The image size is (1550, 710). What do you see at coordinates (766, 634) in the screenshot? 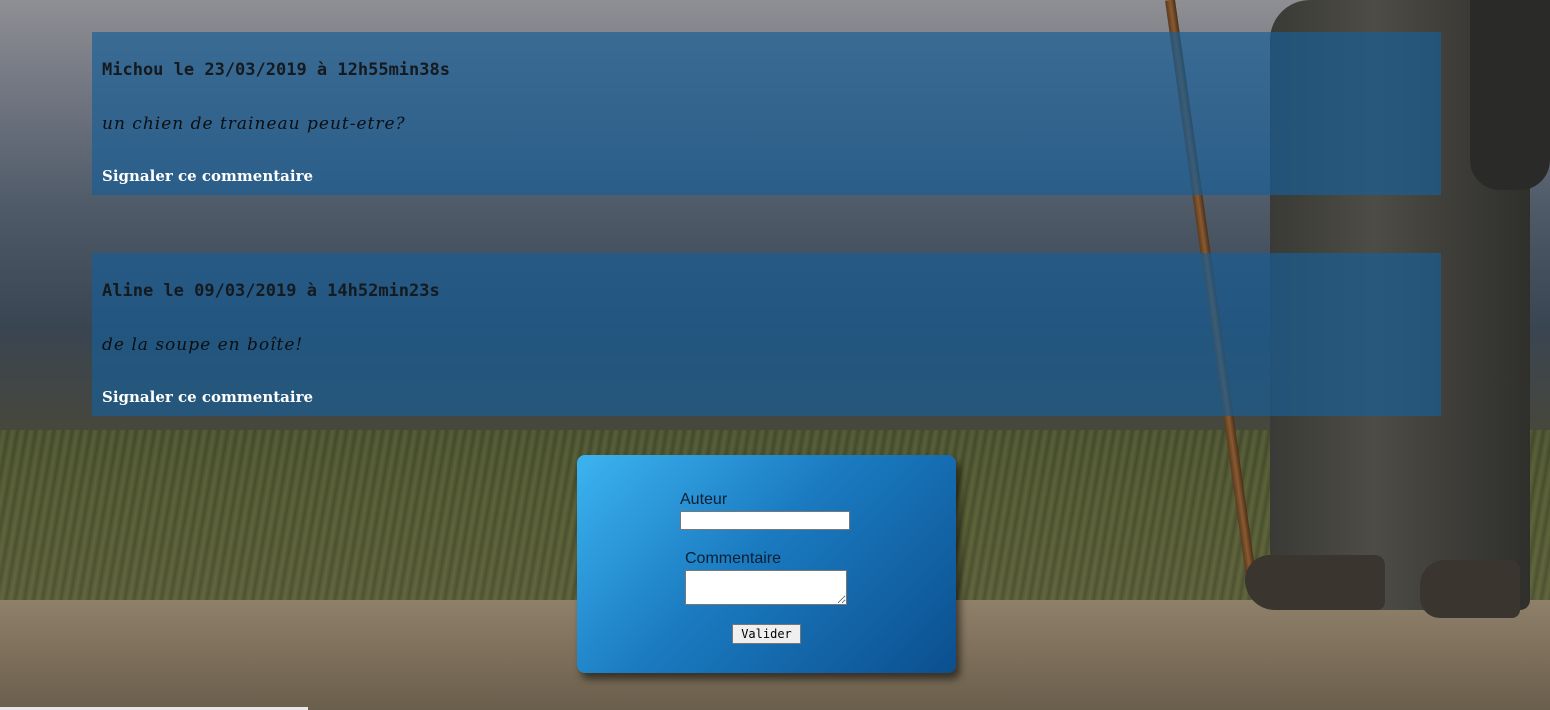
I see `submit-button: Valider` at bounding box center [766, 634].